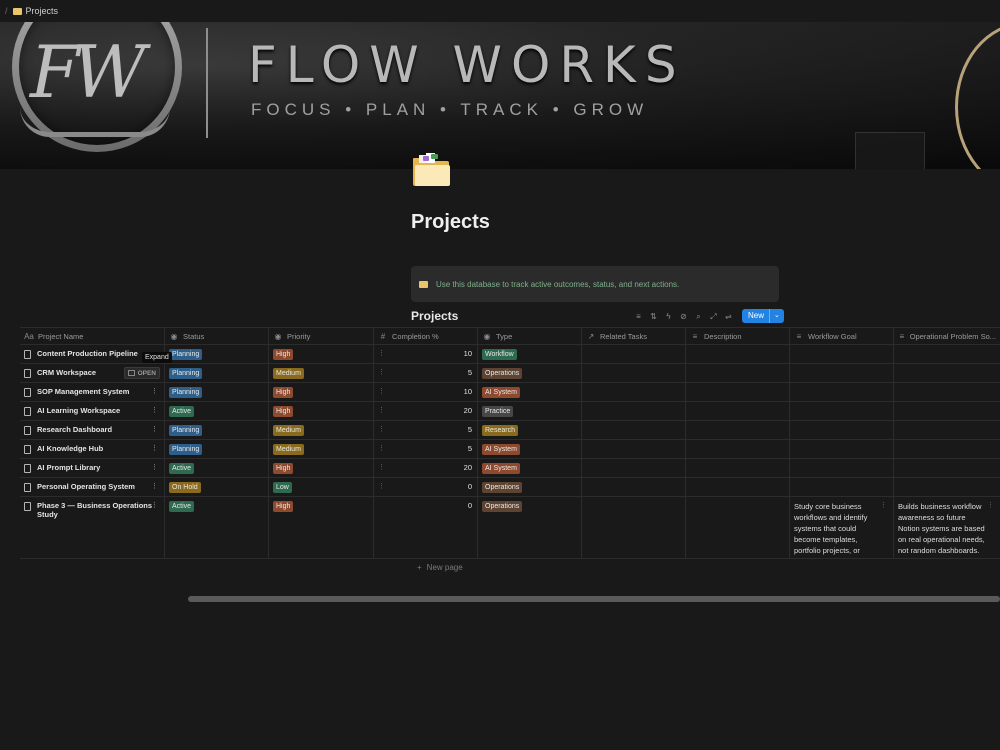 The width and height of the screenshot is (1000, 750). Describe the element at coordinates (738, 336) in the screenshot. I see `column-header: ≡ Description` at that location.